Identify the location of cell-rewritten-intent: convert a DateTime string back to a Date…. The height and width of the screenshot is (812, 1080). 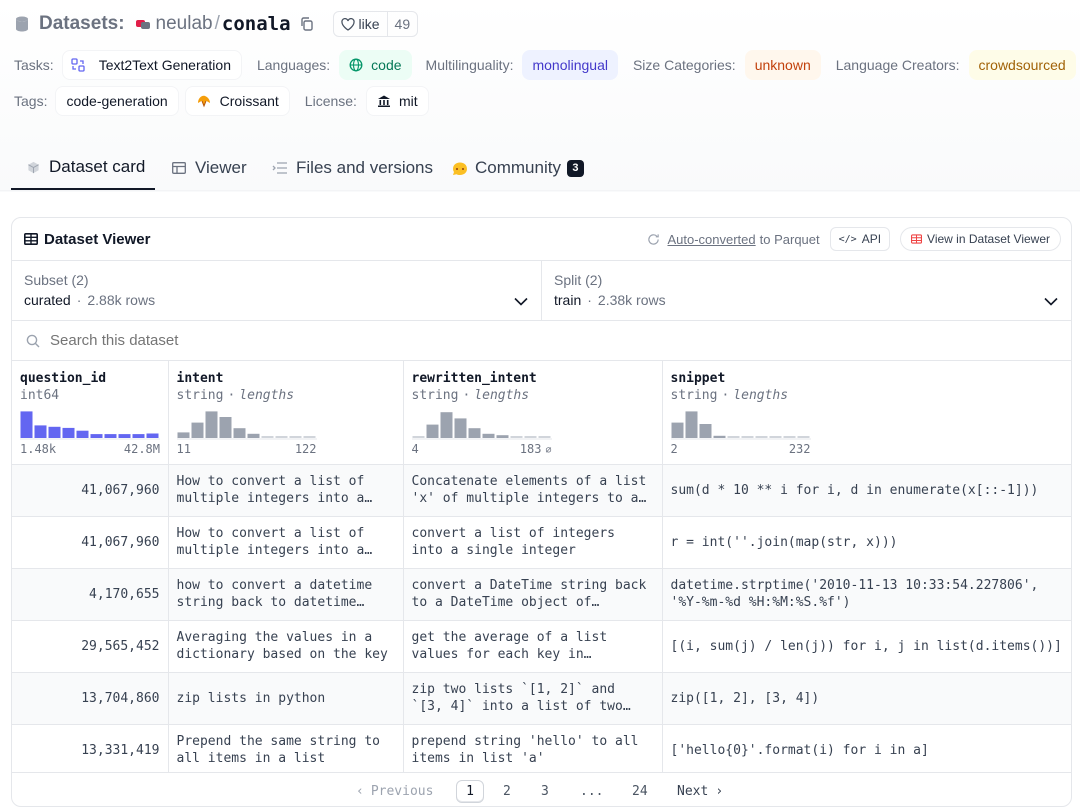
(533, 594).